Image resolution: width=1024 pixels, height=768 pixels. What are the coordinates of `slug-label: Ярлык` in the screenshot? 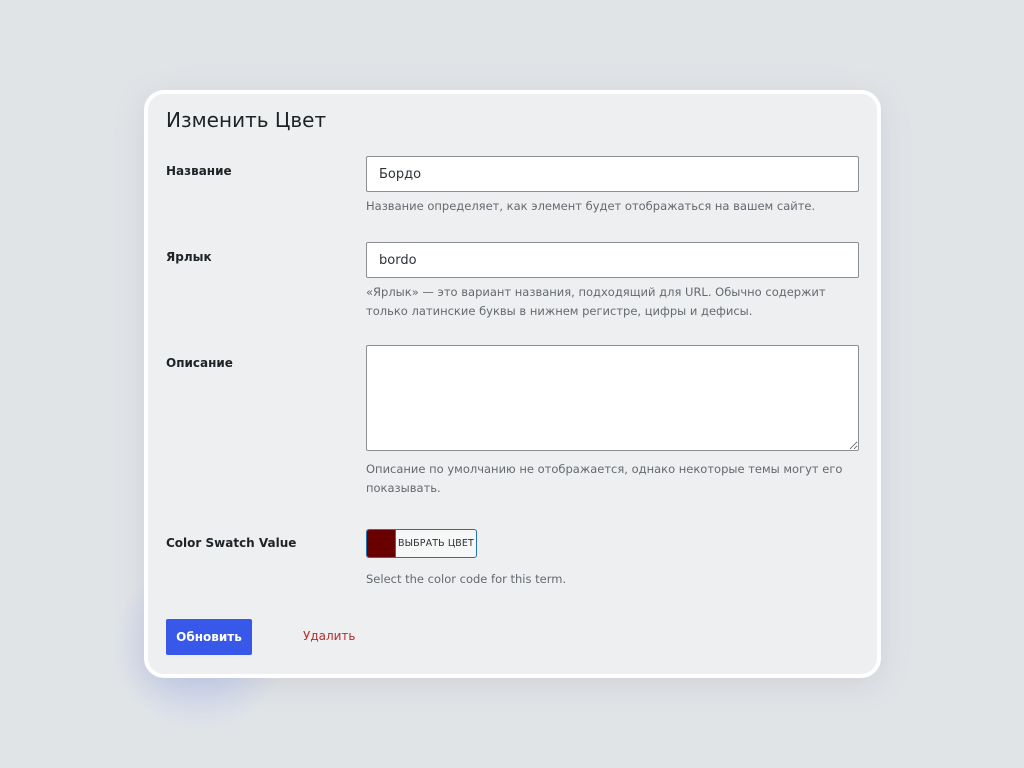 It's located at (189, 257).